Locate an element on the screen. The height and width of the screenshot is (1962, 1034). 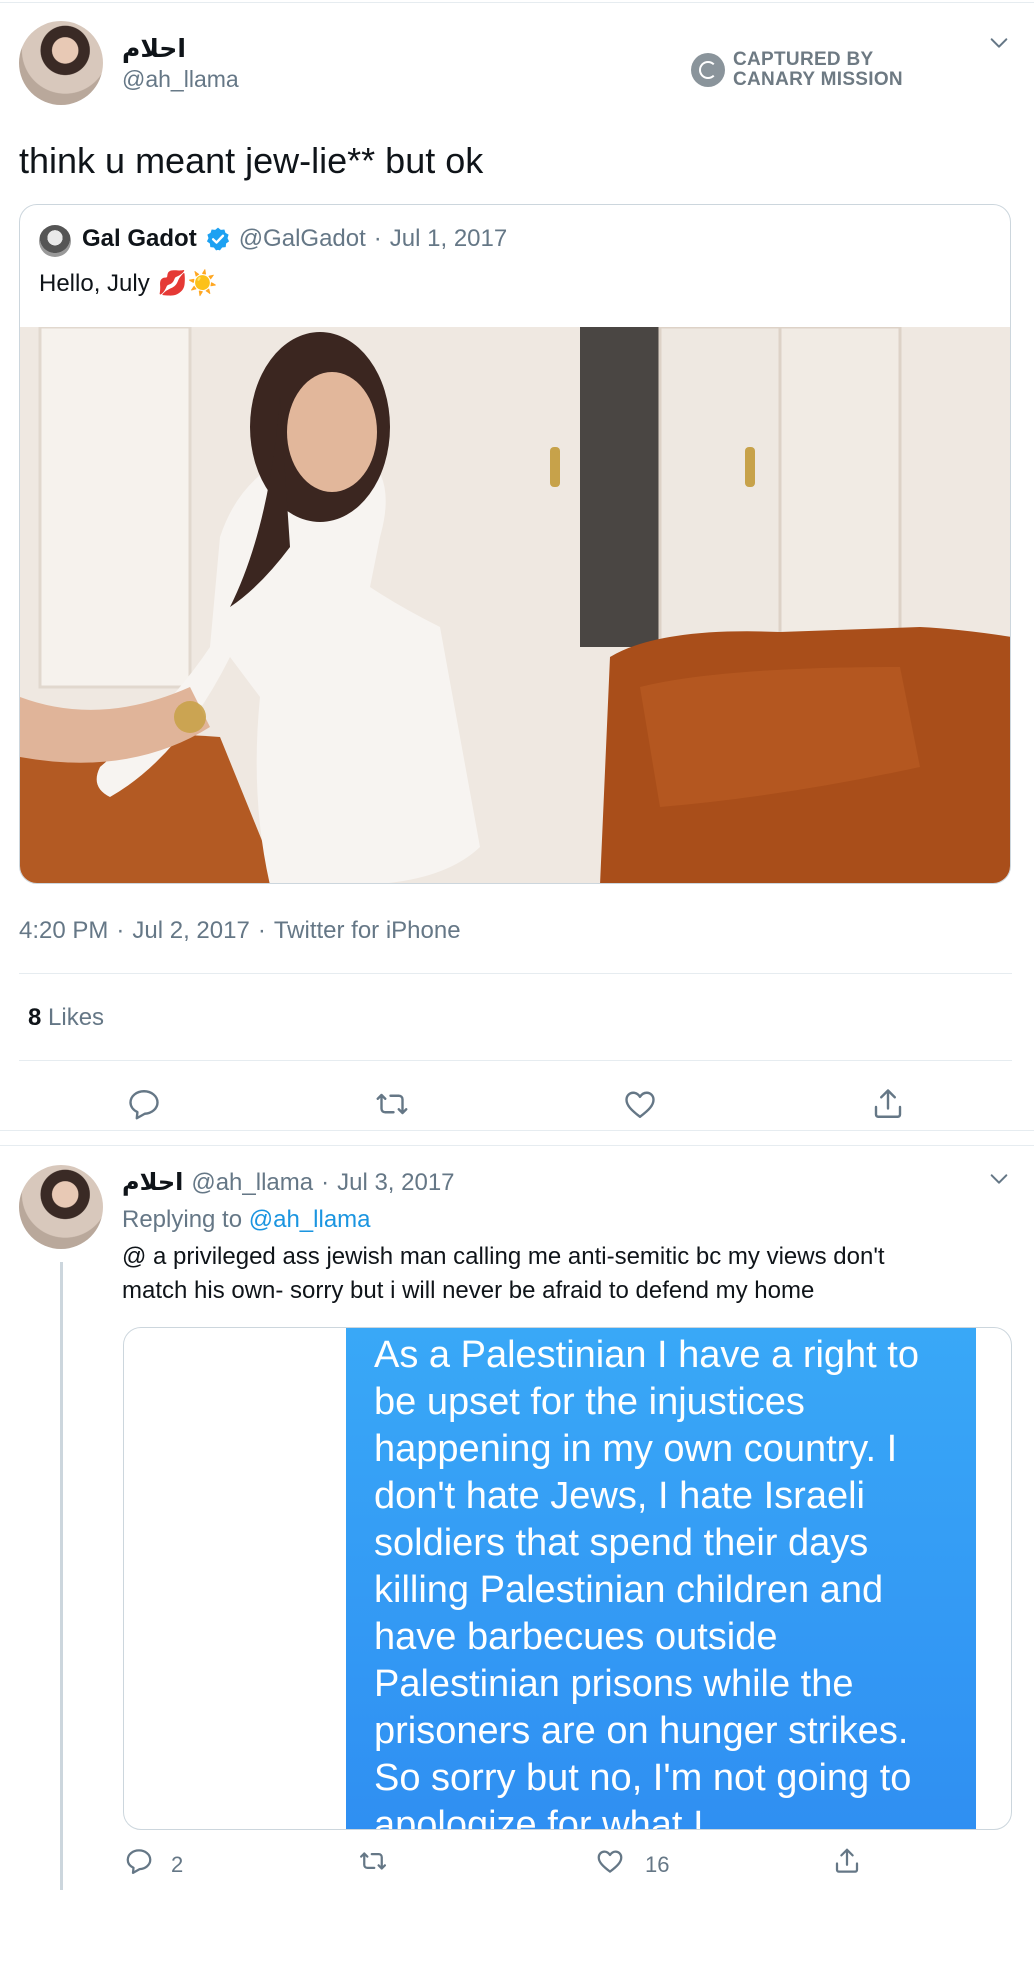
quoted-author-name: Gal Gadot is located at coordinates (139, 238).